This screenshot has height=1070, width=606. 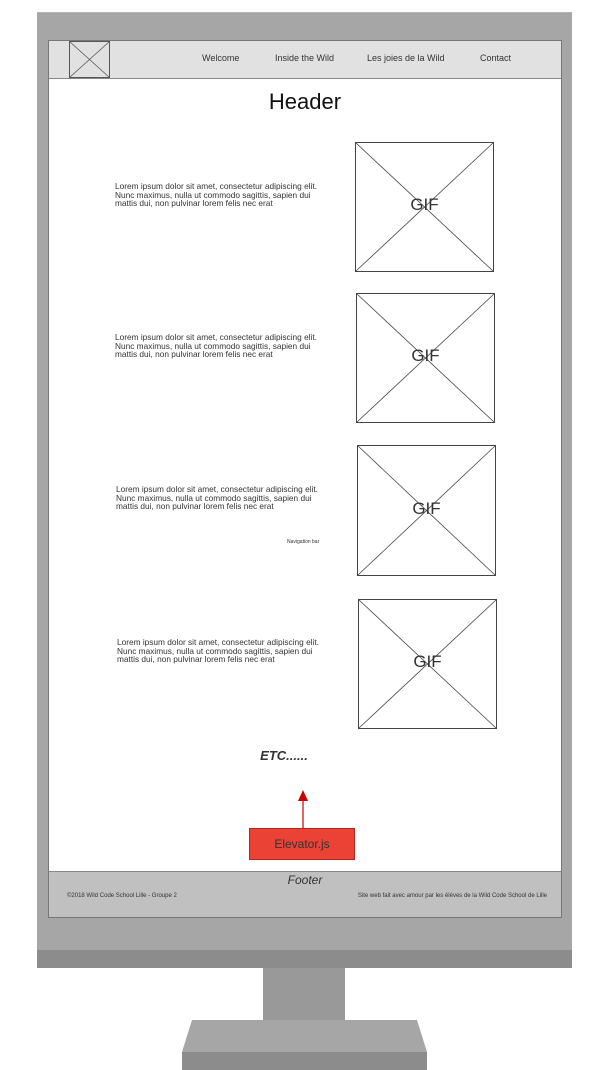 What do you see at coordinates (304, 959) in the screenshot?
I see `monitor-chin` at bounding box center [304, 959].